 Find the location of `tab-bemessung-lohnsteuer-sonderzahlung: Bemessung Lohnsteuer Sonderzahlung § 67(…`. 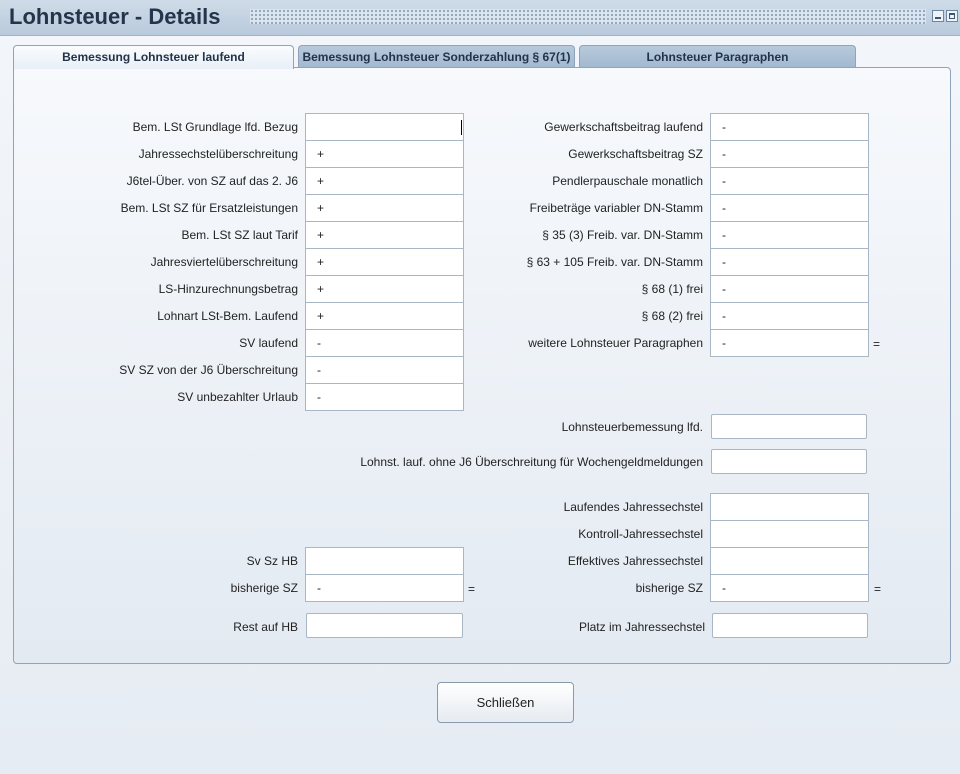

tab-bemessung-lohnsteuer-sonderzahlung: Bemessung Lohnsteuer Sonderzahlung § 67(… is located at coordinates (436, 56).